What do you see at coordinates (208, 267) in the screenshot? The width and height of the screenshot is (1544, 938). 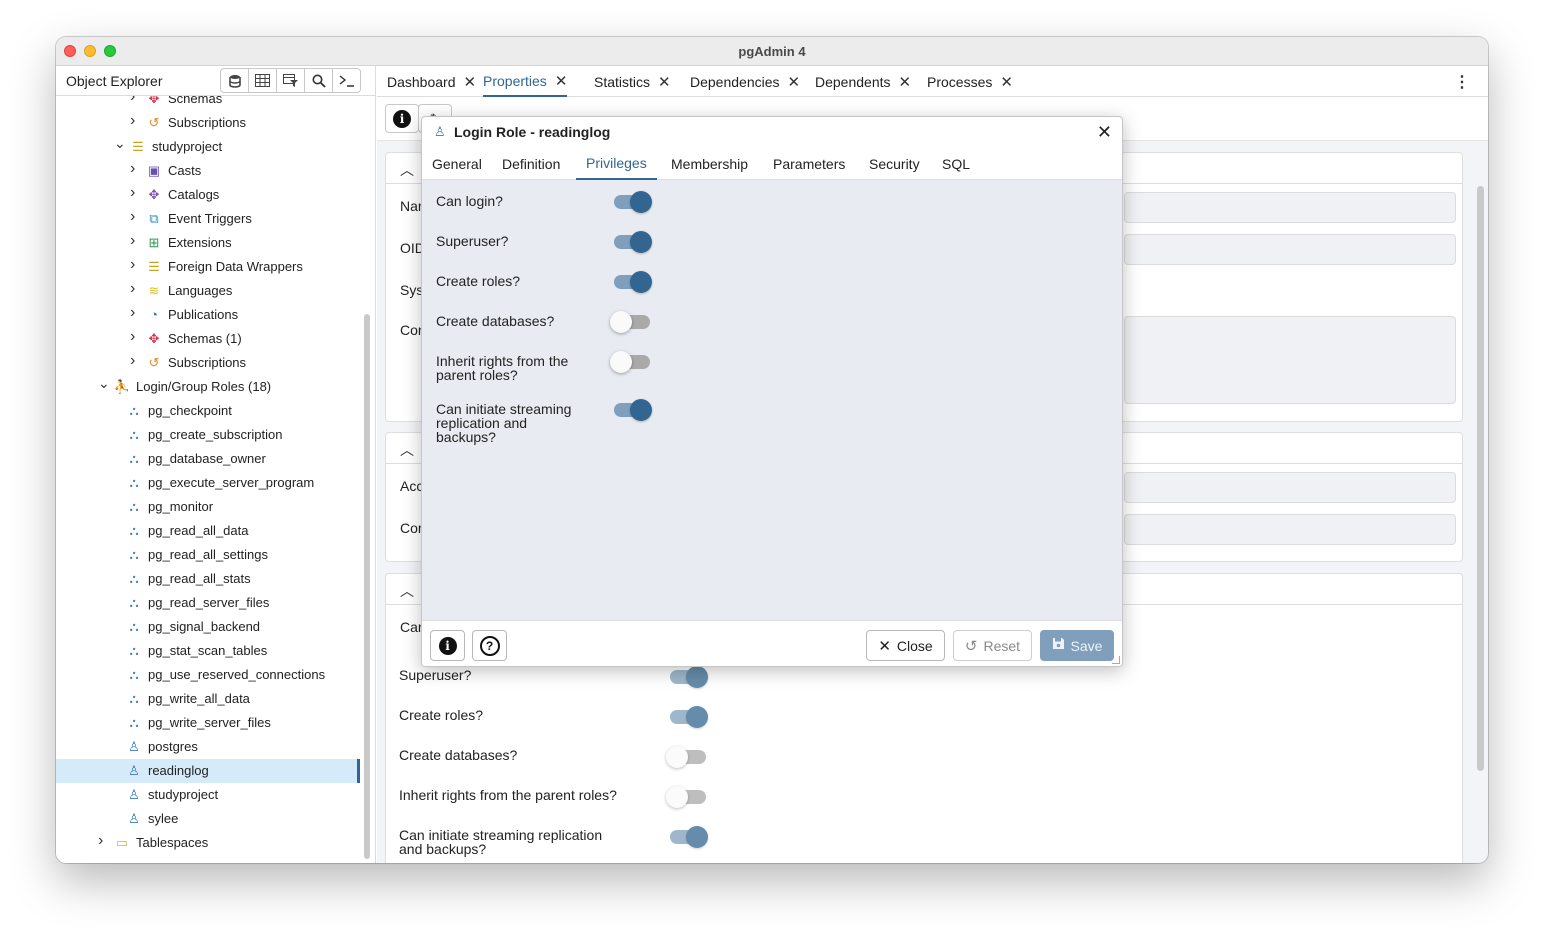 I see `tree-node: › ☰ Foreign Data Wrappers` at bounding box center [208, 267].